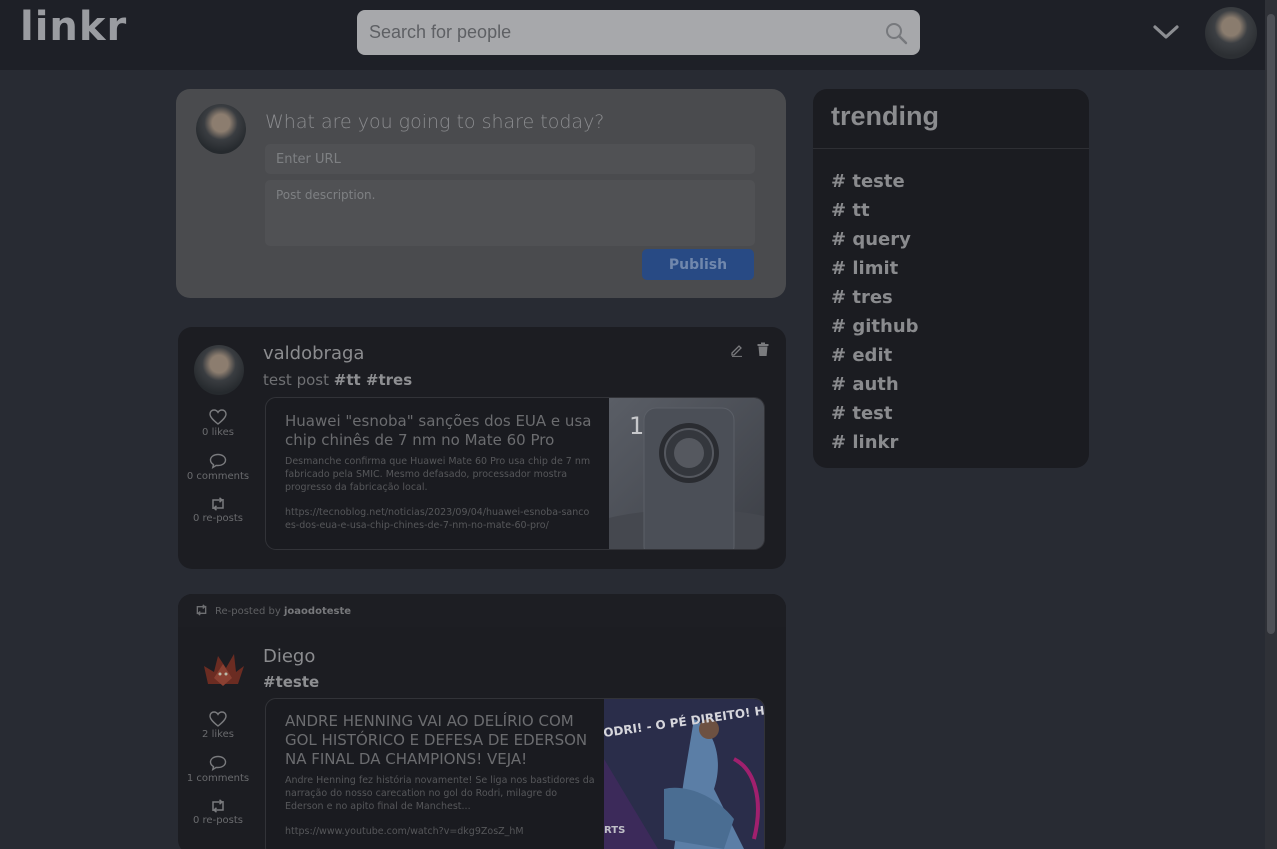  What do you see at coordinates (482, 610) in the screenshot?
I see `repost-banner: Re-posted by joaodoteste` at bounding box center [482, 610].